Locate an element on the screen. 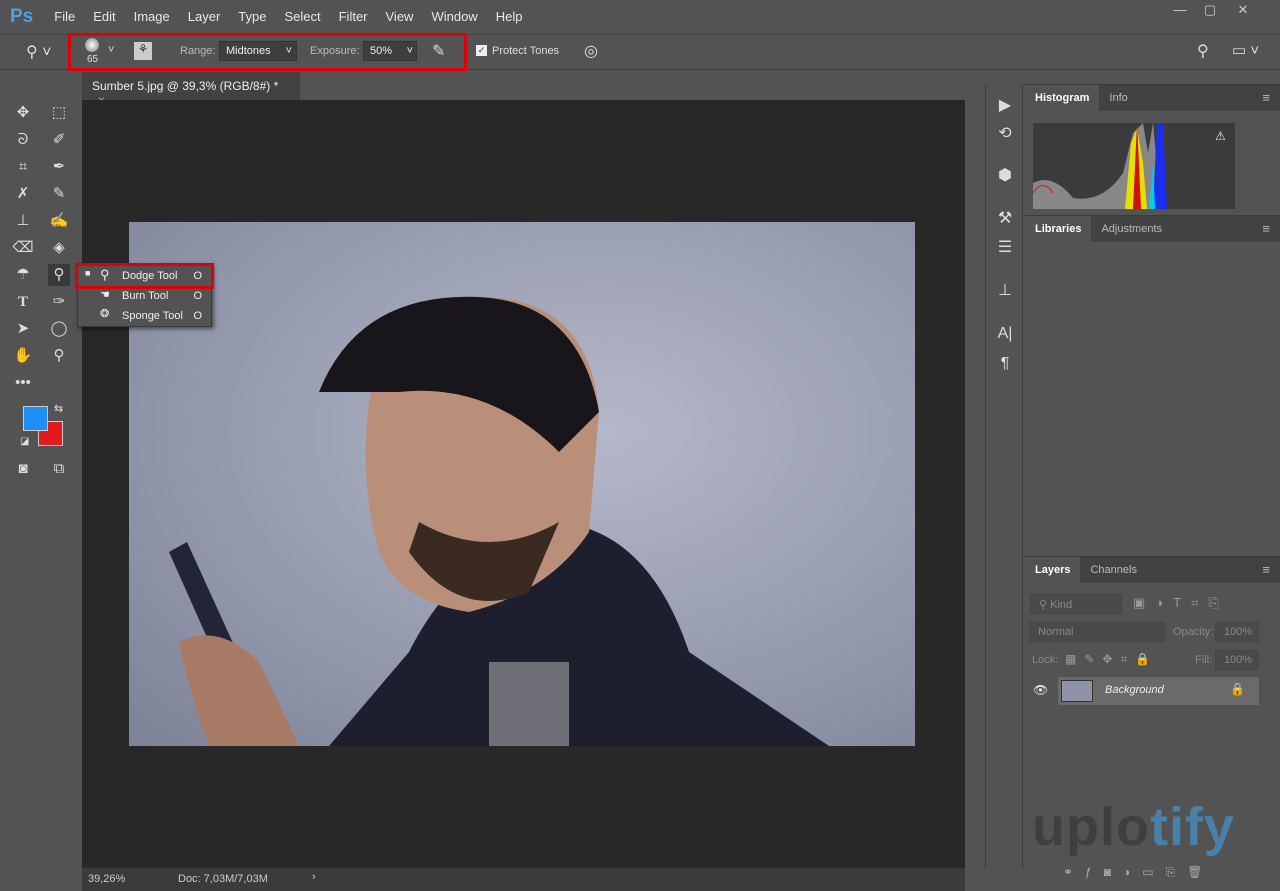 The height and width of the screenshot is (891, 1280). document-tab: Sumber 5.jpg @ 39,3% (RGB/8#) * × is located at coordinates (191, 89).